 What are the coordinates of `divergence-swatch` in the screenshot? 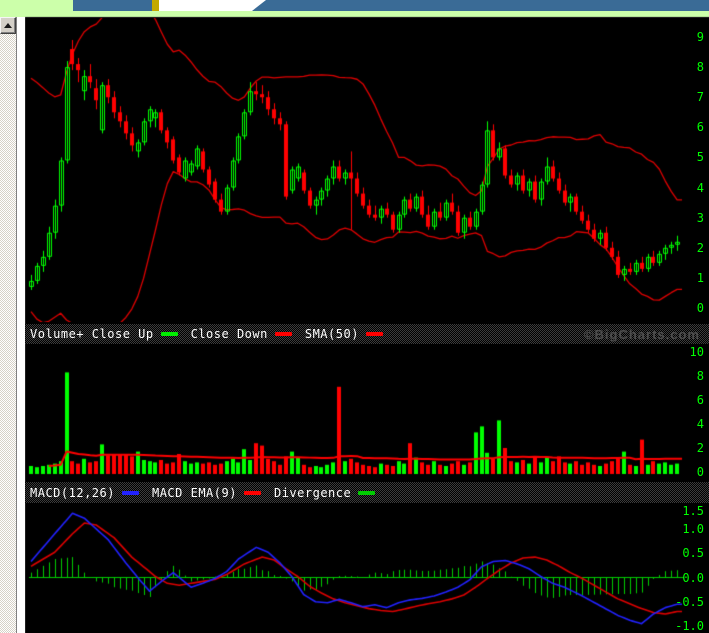 It's located at (367, 492).